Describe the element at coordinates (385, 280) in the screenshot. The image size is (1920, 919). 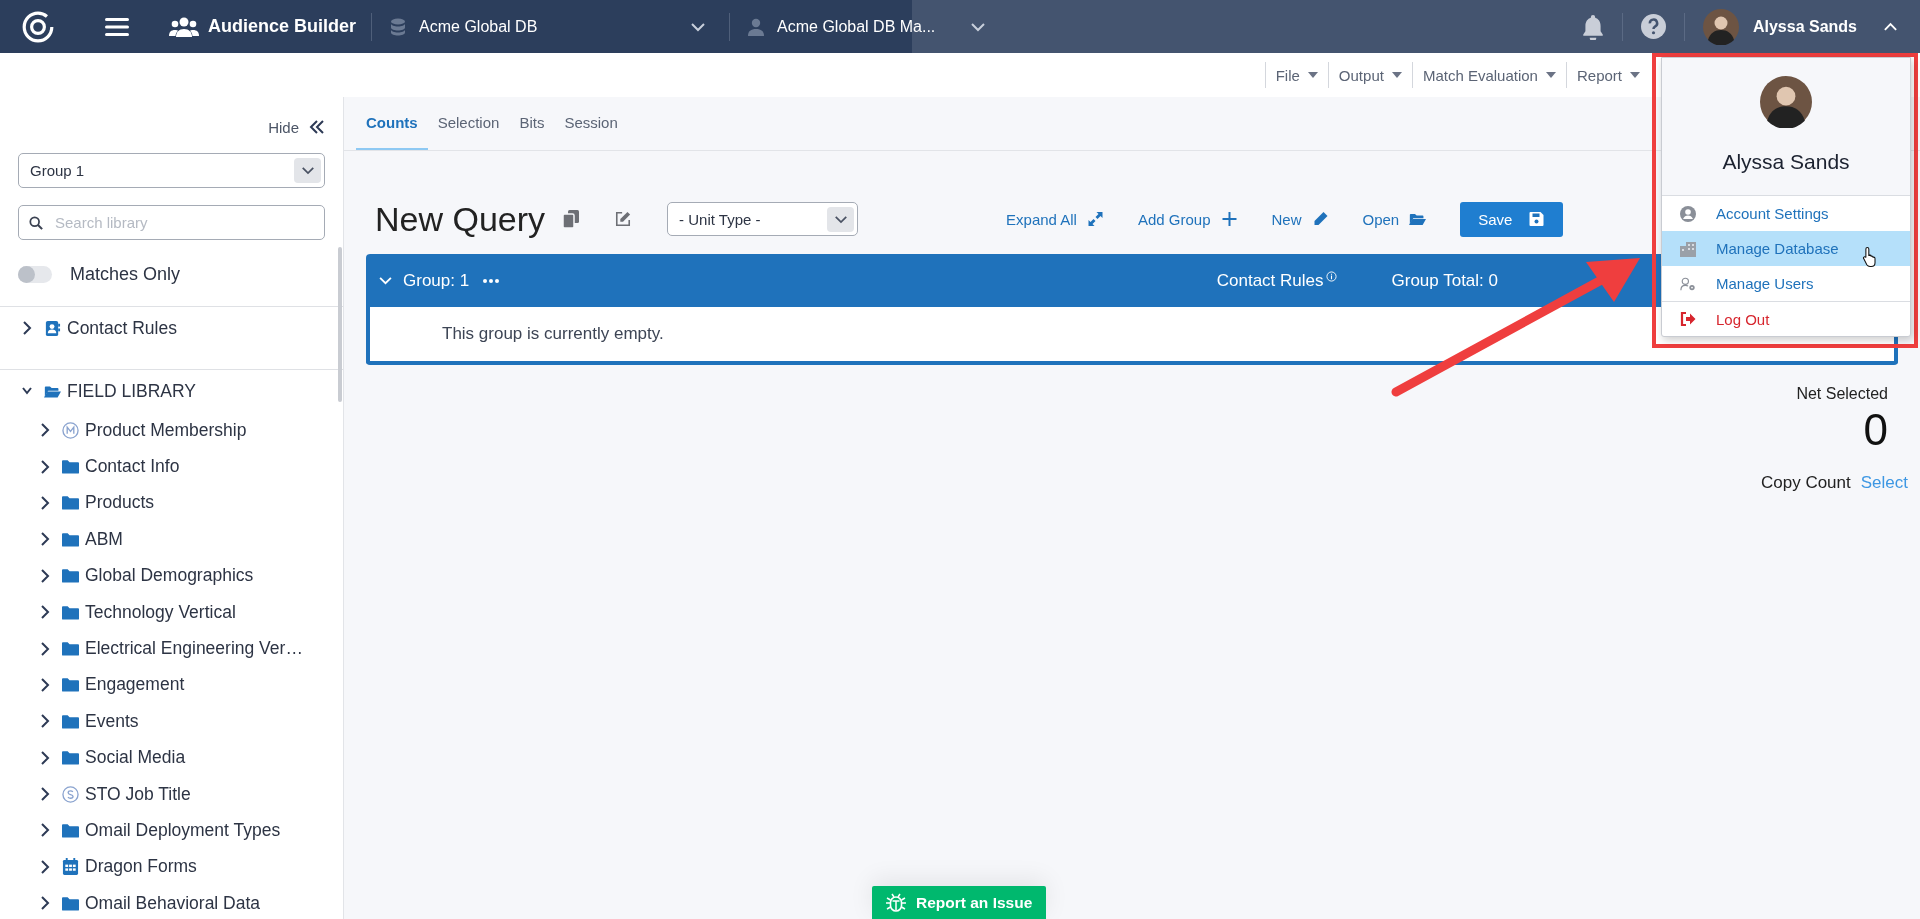
I see `collapse-chevron-icon` at that location.